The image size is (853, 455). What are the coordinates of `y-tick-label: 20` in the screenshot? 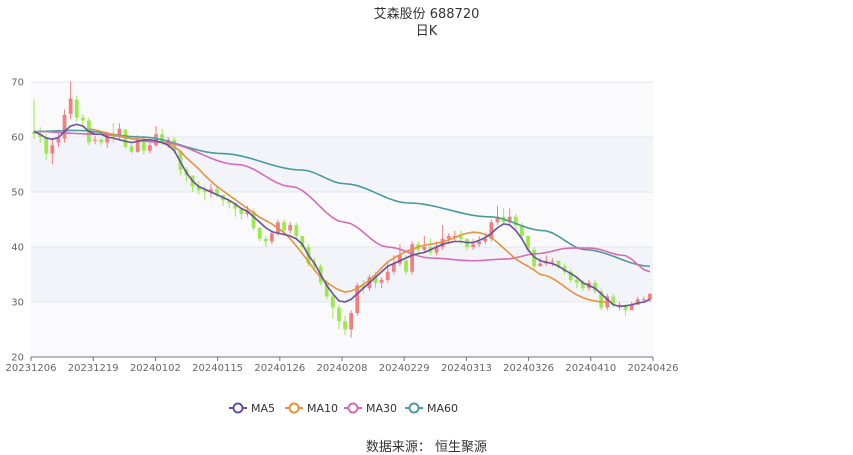 It's located at (17, 358).